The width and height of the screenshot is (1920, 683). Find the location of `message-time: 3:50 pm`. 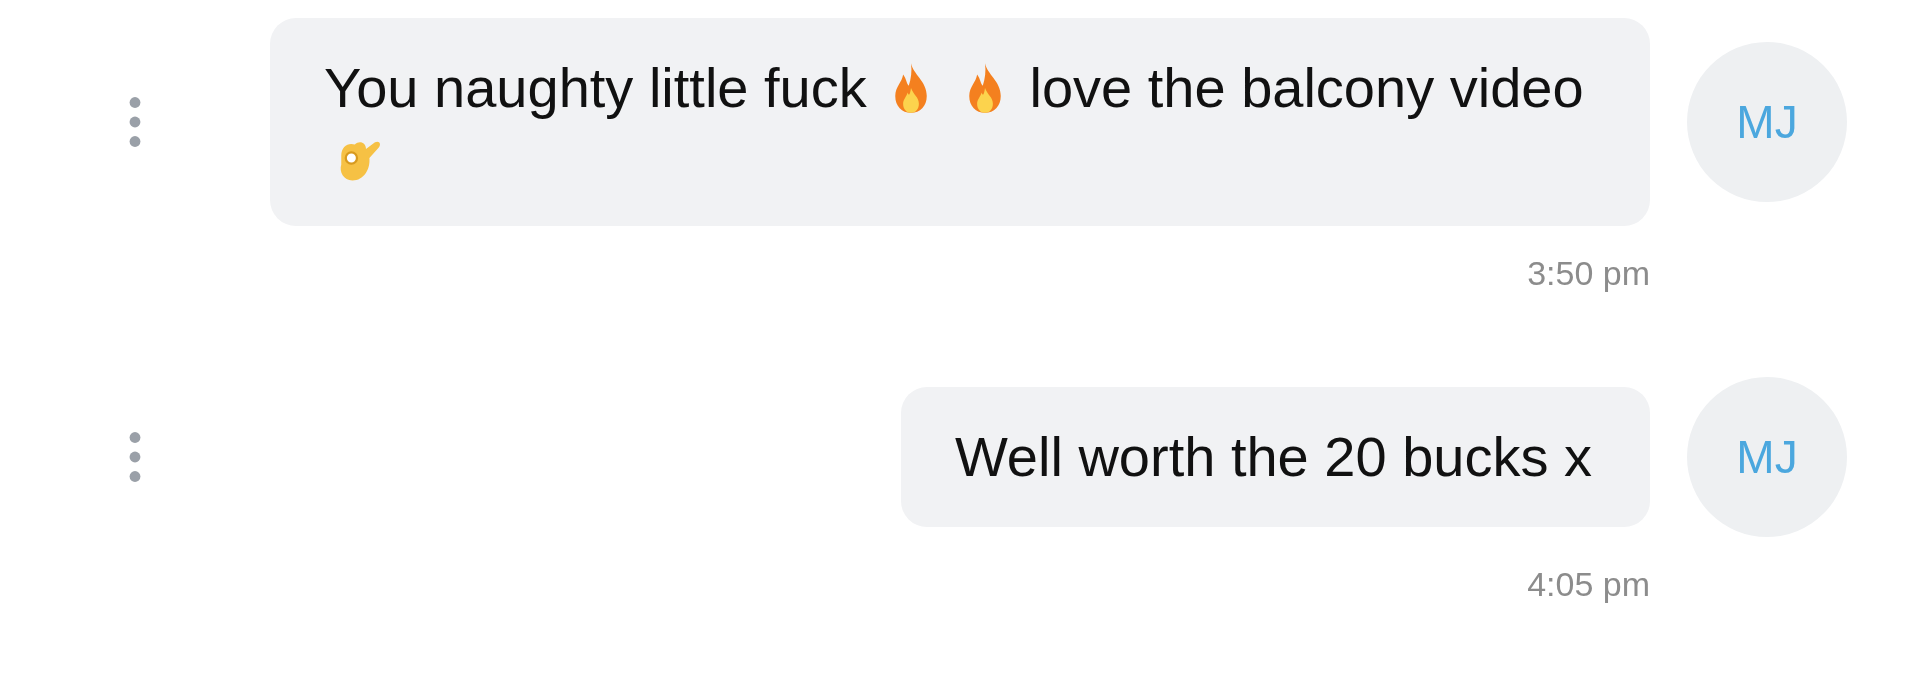

message-time: 3:50 pm is located at coordinates (1588, 273).